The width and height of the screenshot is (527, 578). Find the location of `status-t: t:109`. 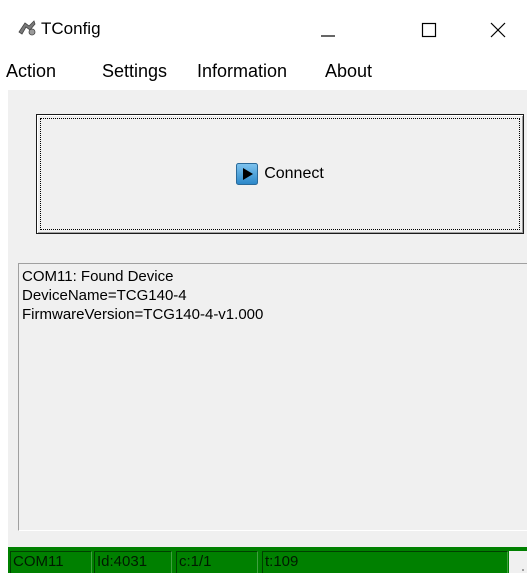

status-t: t:109 is located at coordinates (385, 562).